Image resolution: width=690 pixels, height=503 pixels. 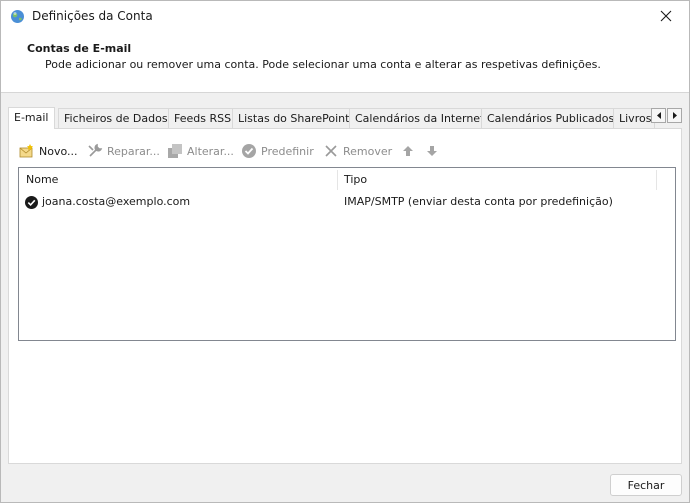 What do you see at coordinates (175, 151) in the screenshot?
I see `change-icon` at bounding box center [175, 151].